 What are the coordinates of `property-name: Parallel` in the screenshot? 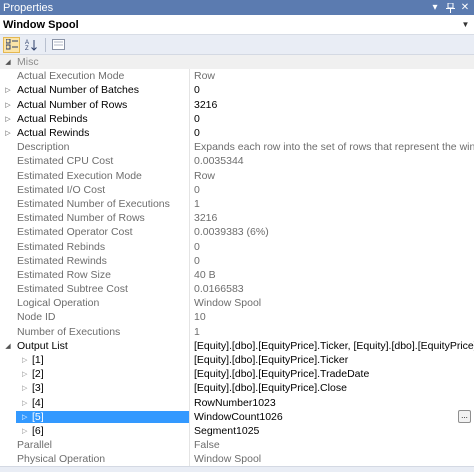 It's located at (35, 445).